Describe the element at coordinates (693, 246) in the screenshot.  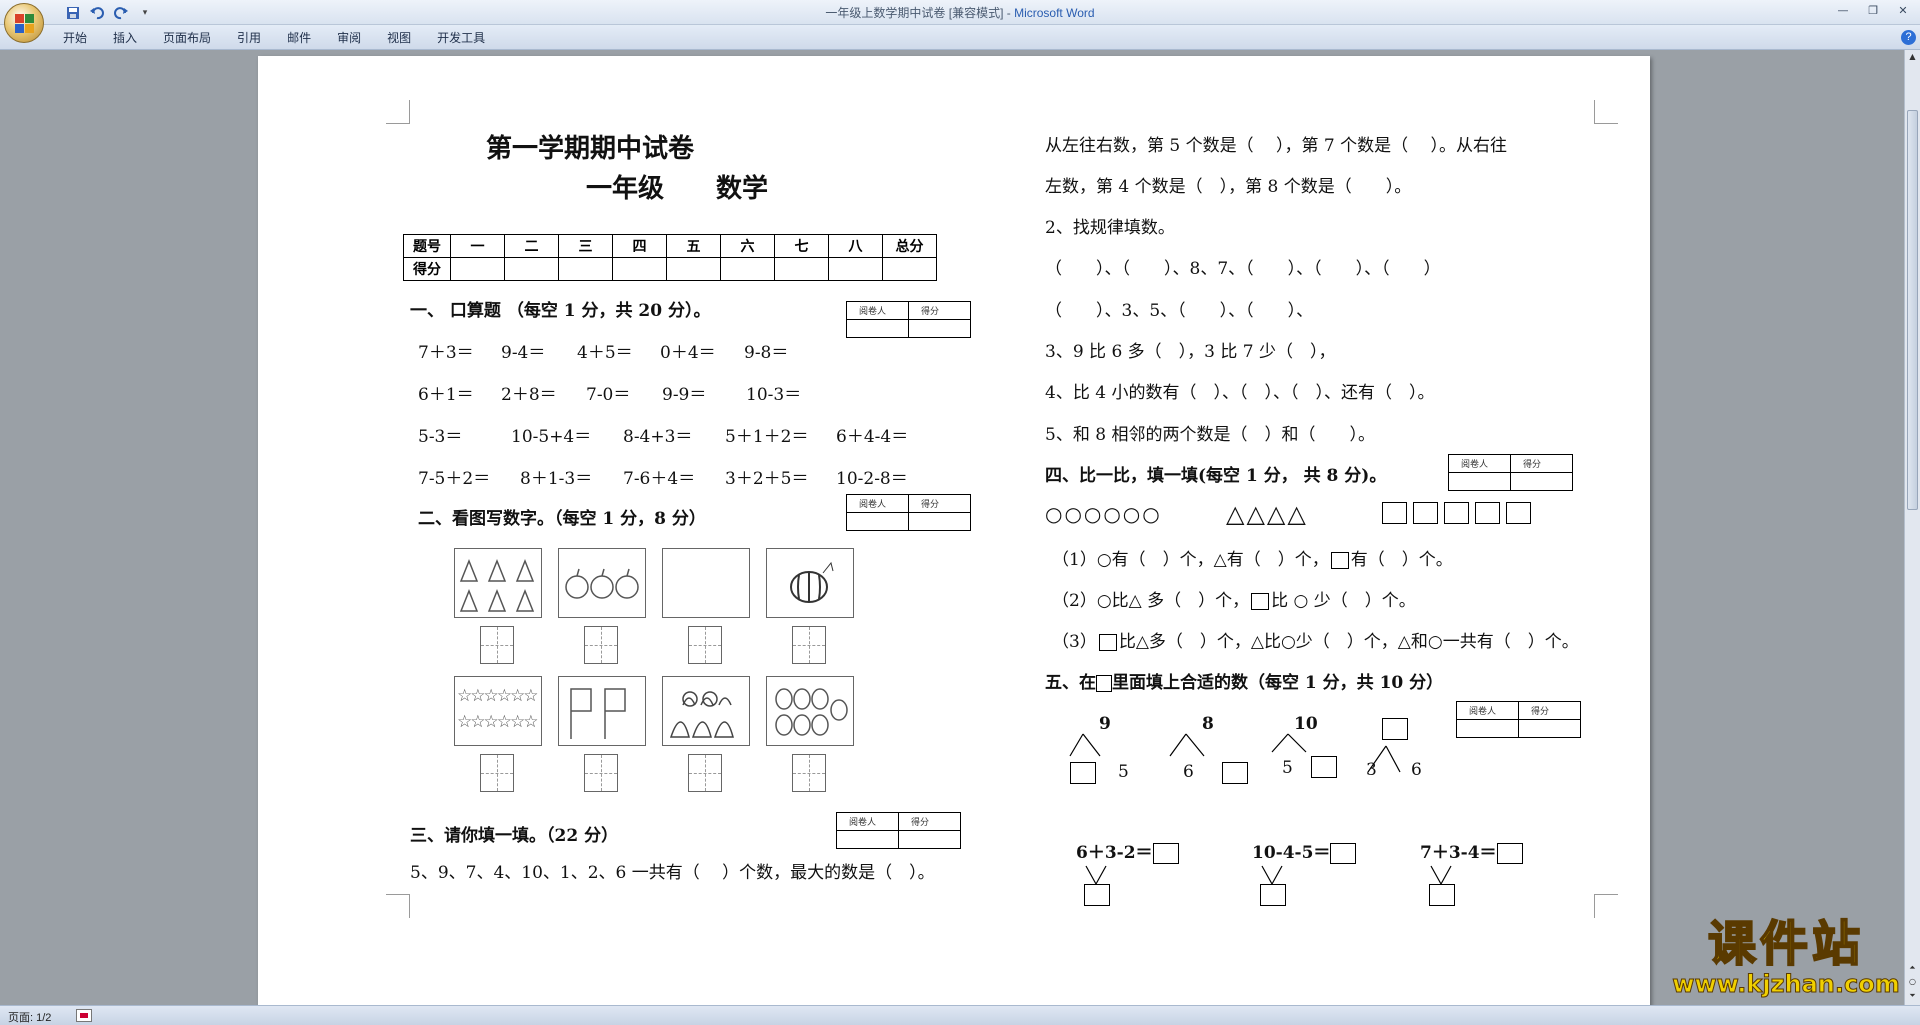
I see `score-cell: 五` at that location.